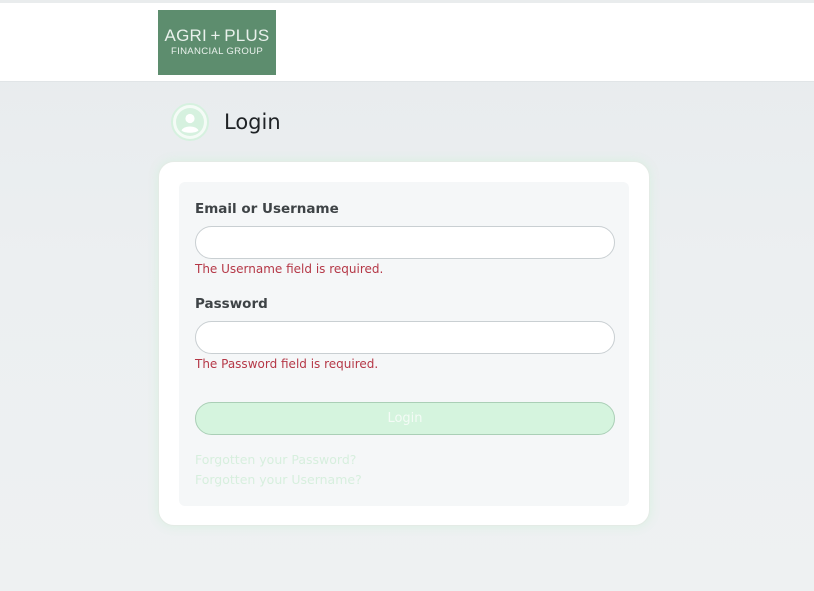 The height and width of the screenshot is (591, 814). What do you see at coordinates (289, 269) in the screenshot?
I see `username-error: The Username field is required.` at bounding box center [289, 269].